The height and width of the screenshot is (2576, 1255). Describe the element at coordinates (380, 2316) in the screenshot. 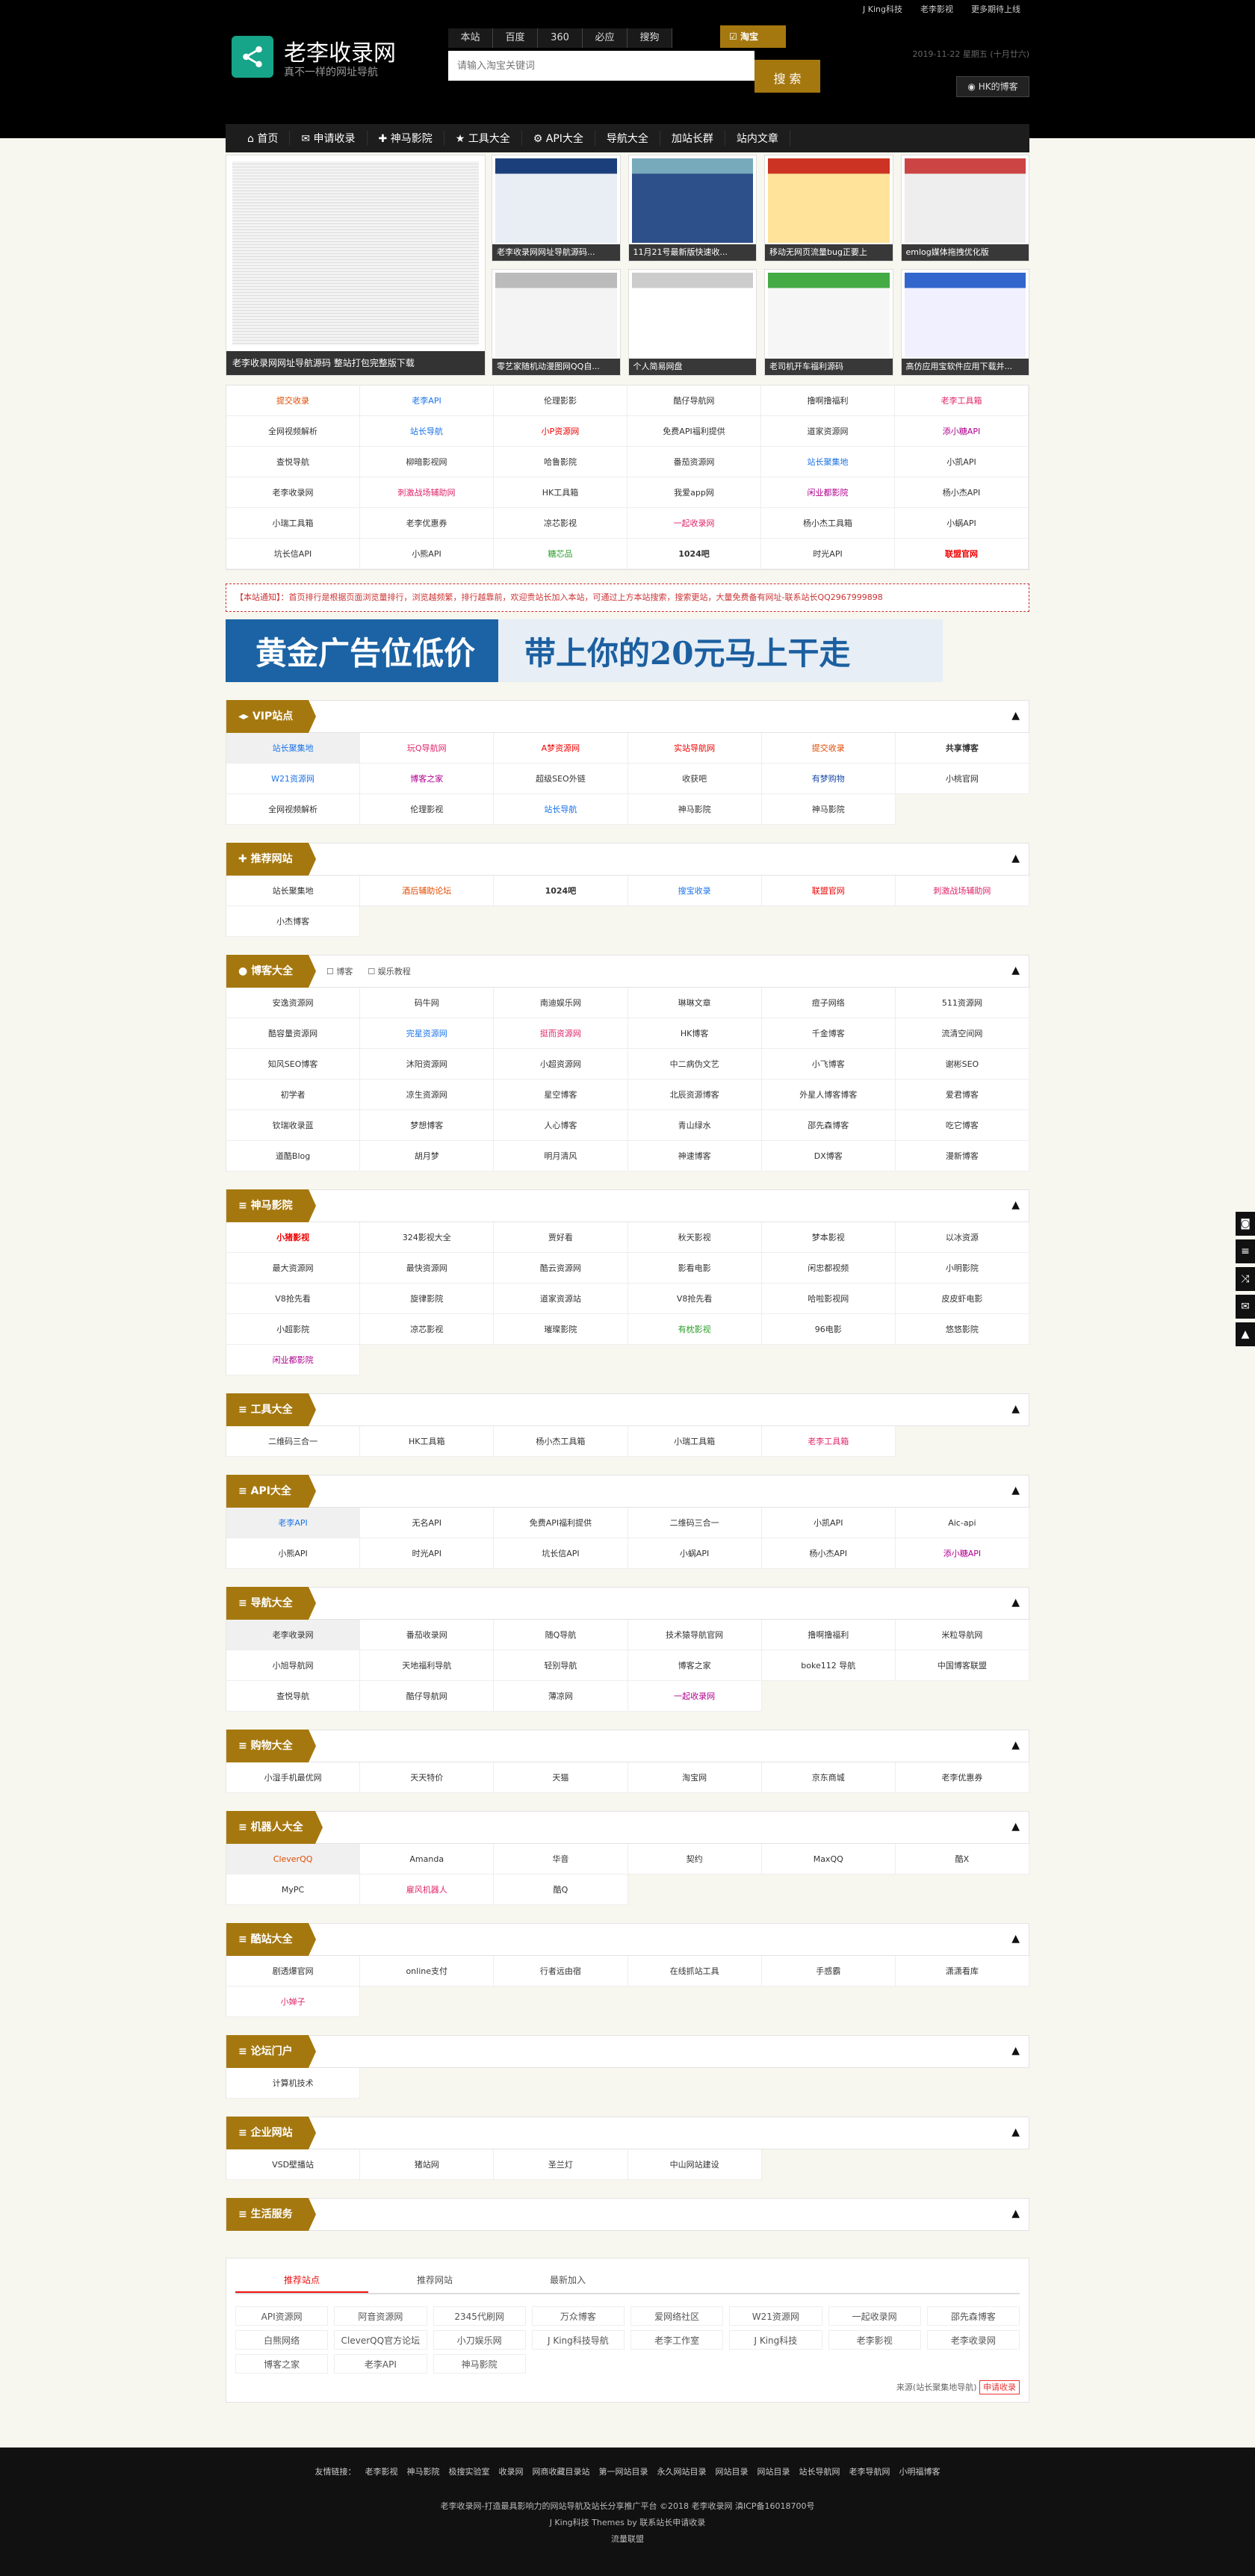

I see `recent-link: 阿音资源网` at that location.